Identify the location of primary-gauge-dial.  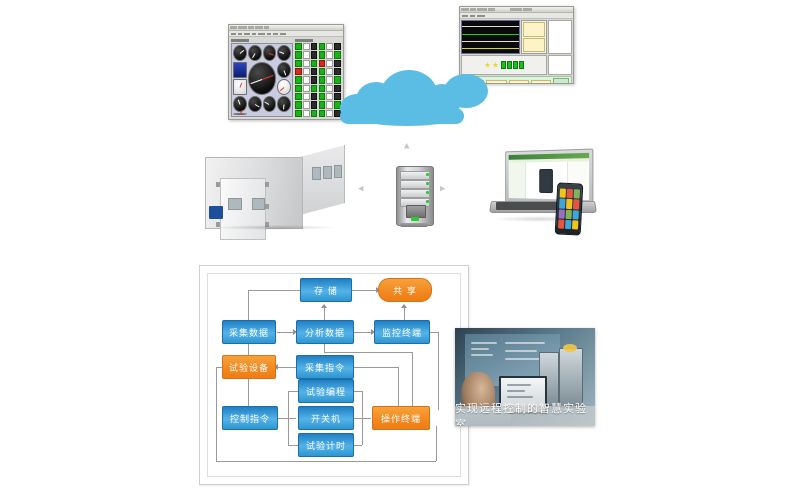
(262, 78).